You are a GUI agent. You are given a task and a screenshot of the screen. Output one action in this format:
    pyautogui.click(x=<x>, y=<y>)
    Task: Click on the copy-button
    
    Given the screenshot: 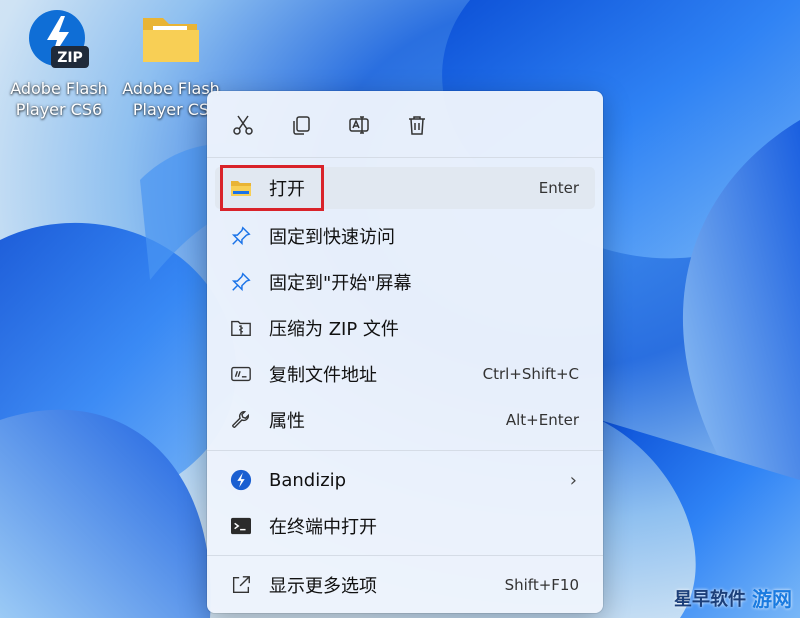 What is the action you would take?
    pyautogui.click(x=301, y=125)
    